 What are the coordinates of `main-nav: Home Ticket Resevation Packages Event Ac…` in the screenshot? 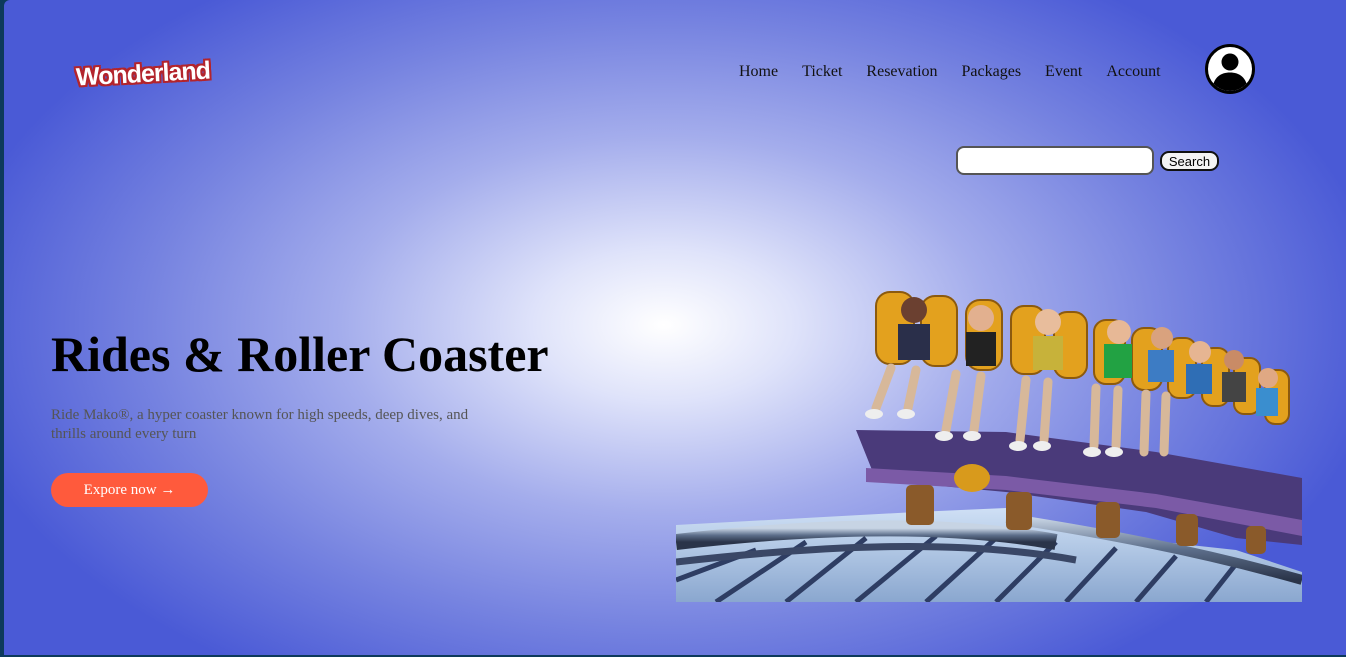 It's located at (962, 72).